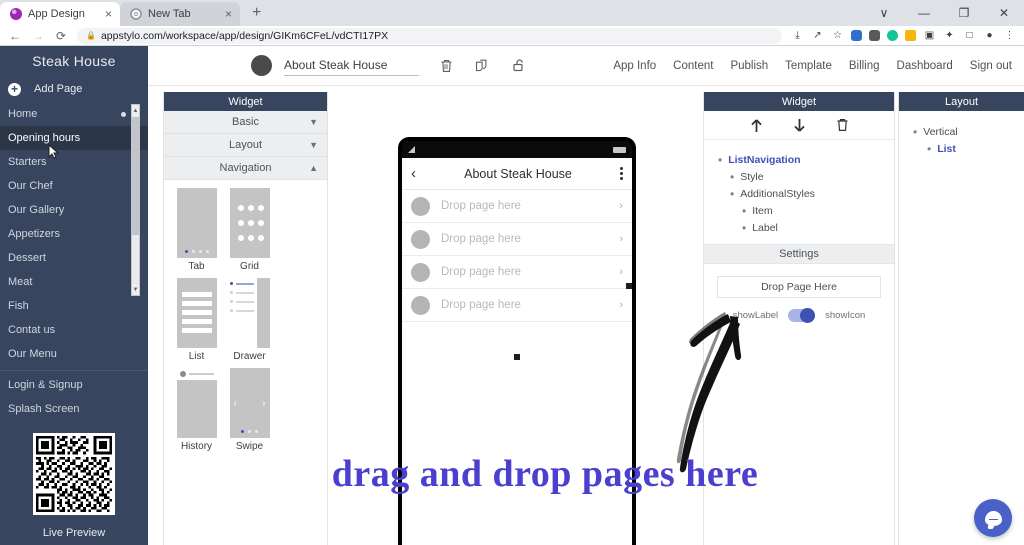 This screenshot has height=545, width=1024. Describe the element at coordinates (249, 230) in the screenshot. I see `widget-item-grid: Grid` at that location.